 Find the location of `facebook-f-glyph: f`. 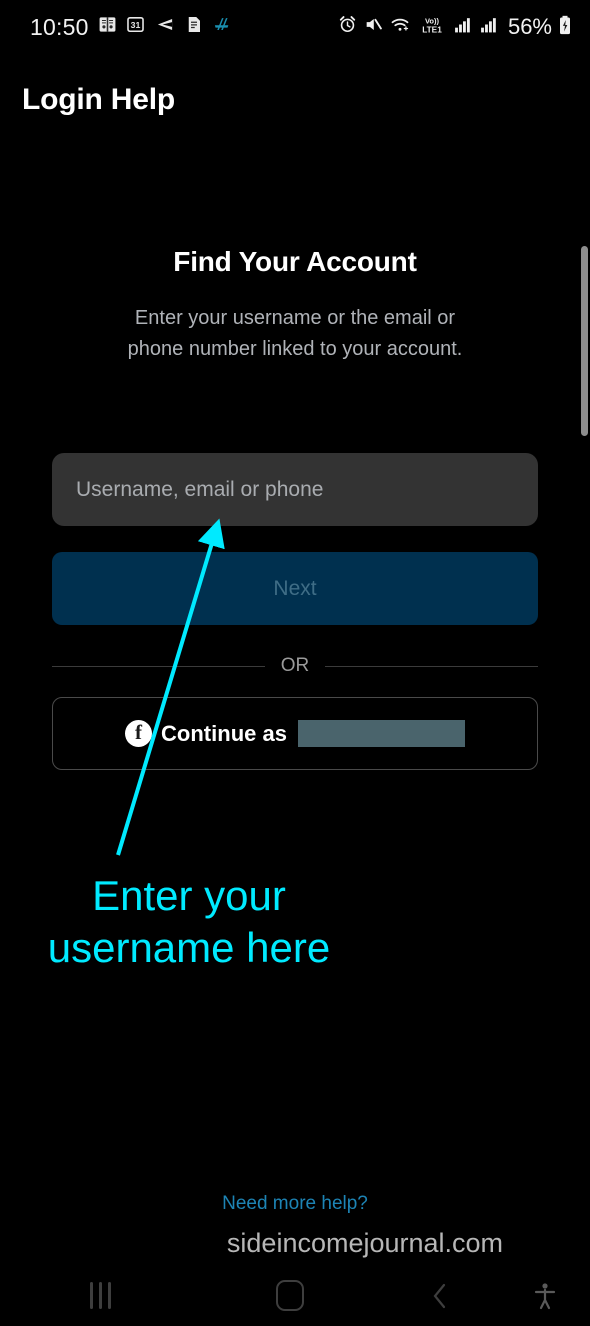

facebook-f-glyph: f is located at coordinates (139, 732).